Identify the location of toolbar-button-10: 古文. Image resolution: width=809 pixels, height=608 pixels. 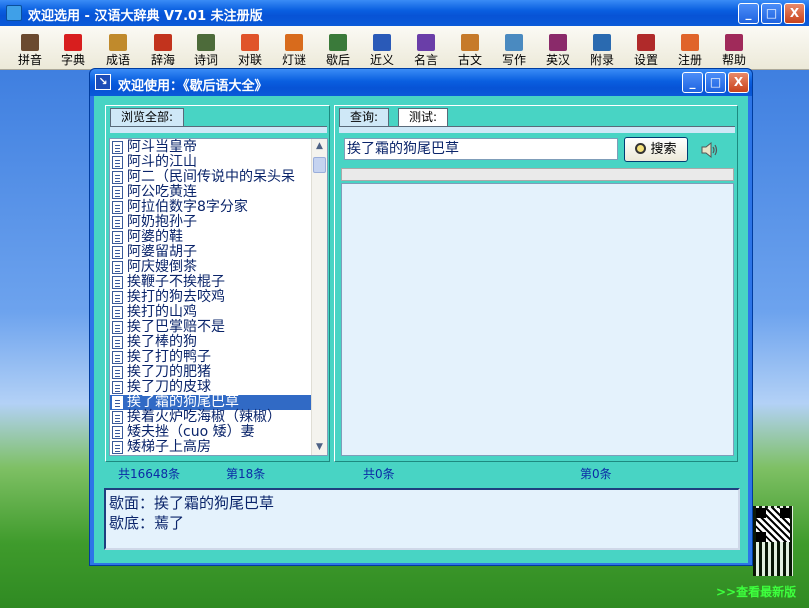
(470, 48).